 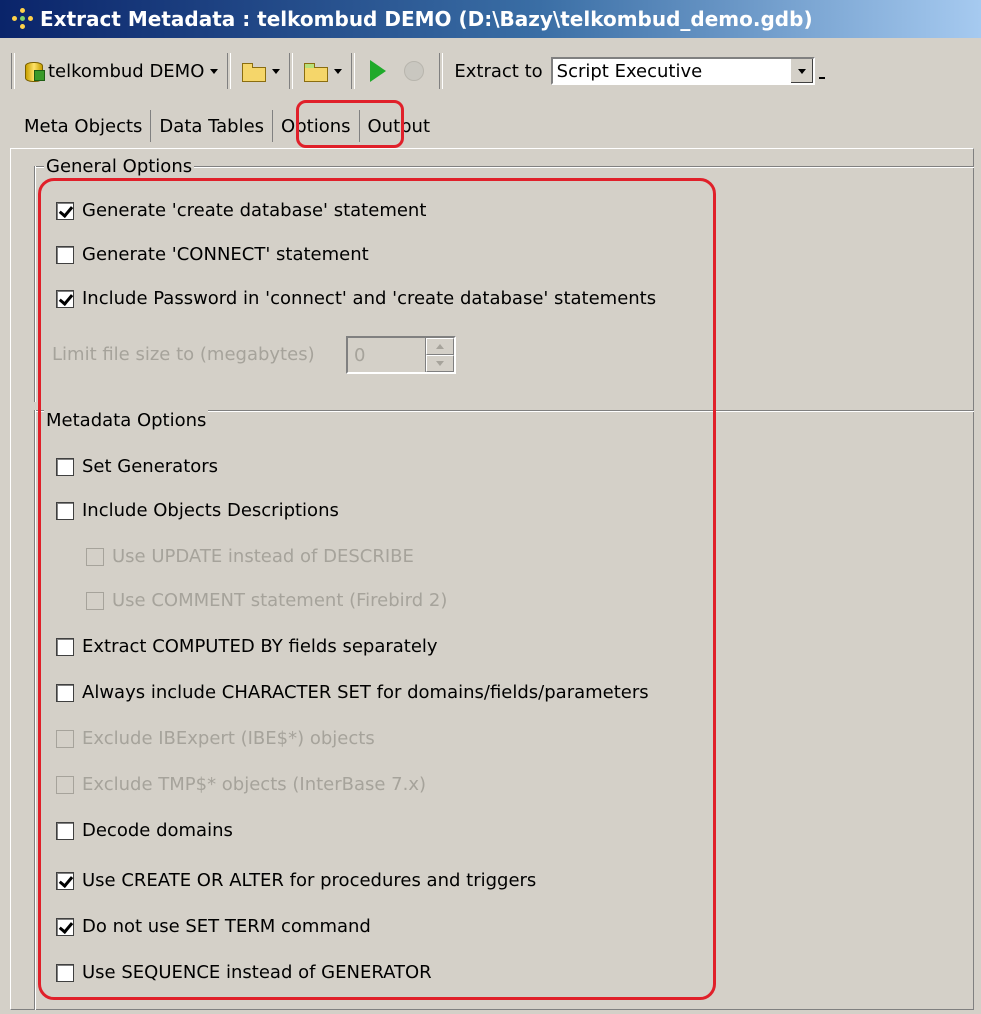 What do you see at coordinates (280, 600) in the screenshot?
I see `option-label: Use COMMENT statement (Firebird 2)` at bounding box center [280, 600].